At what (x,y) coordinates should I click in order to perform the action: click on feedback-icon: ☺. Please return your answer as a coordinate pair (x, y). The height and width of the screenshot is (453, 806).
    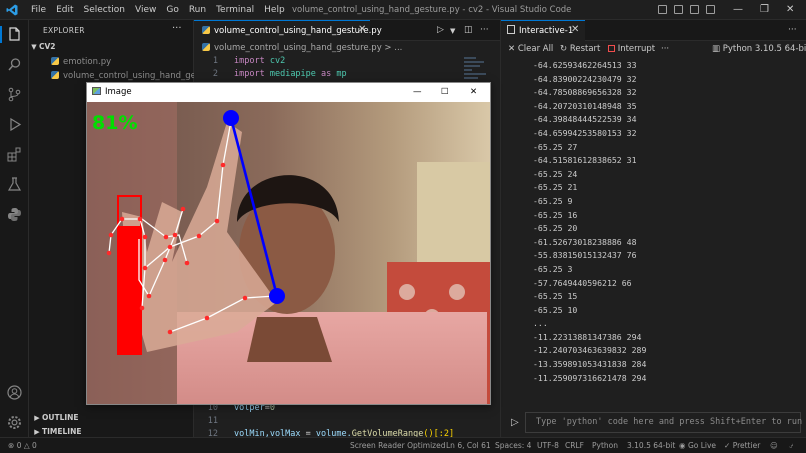
    Looking at the image, I should click on (774, 445).